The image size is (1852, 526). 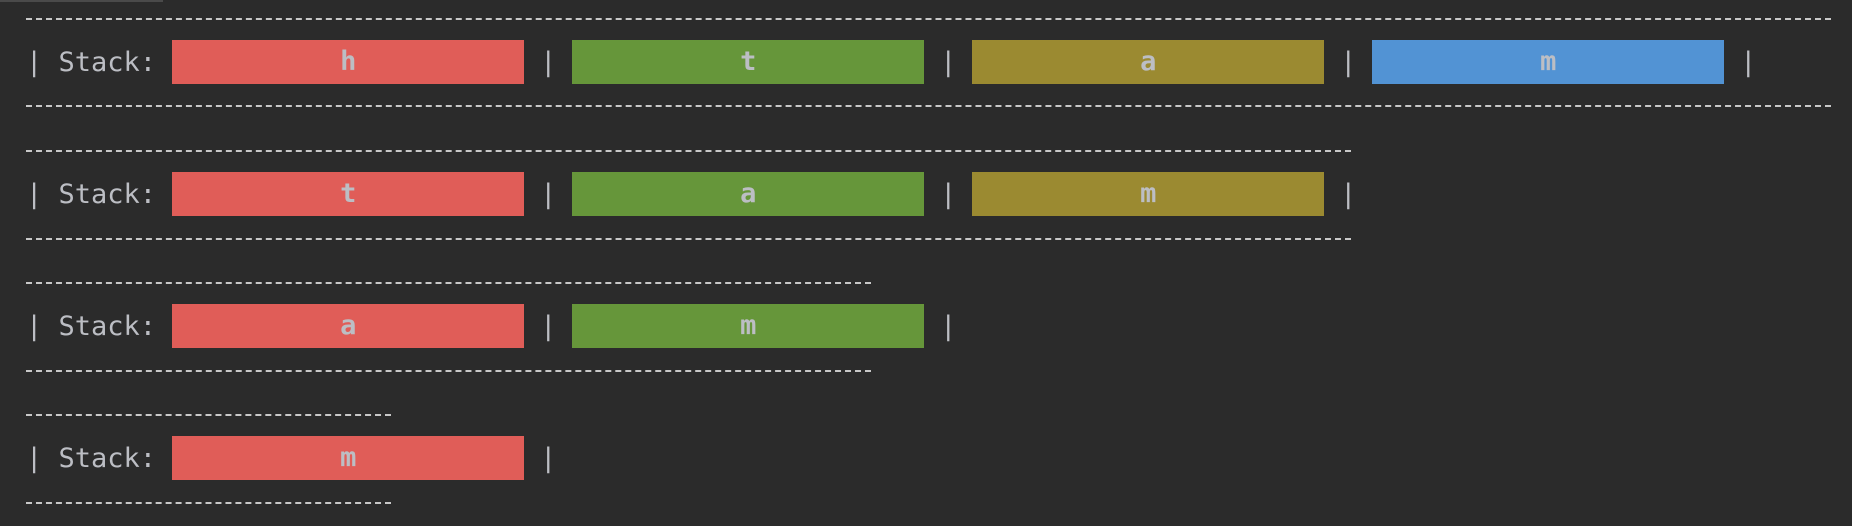 What do you see at coordinates (81, 1) in the screenshot?
I see `window-top-border` at bounding box center [81, 1].